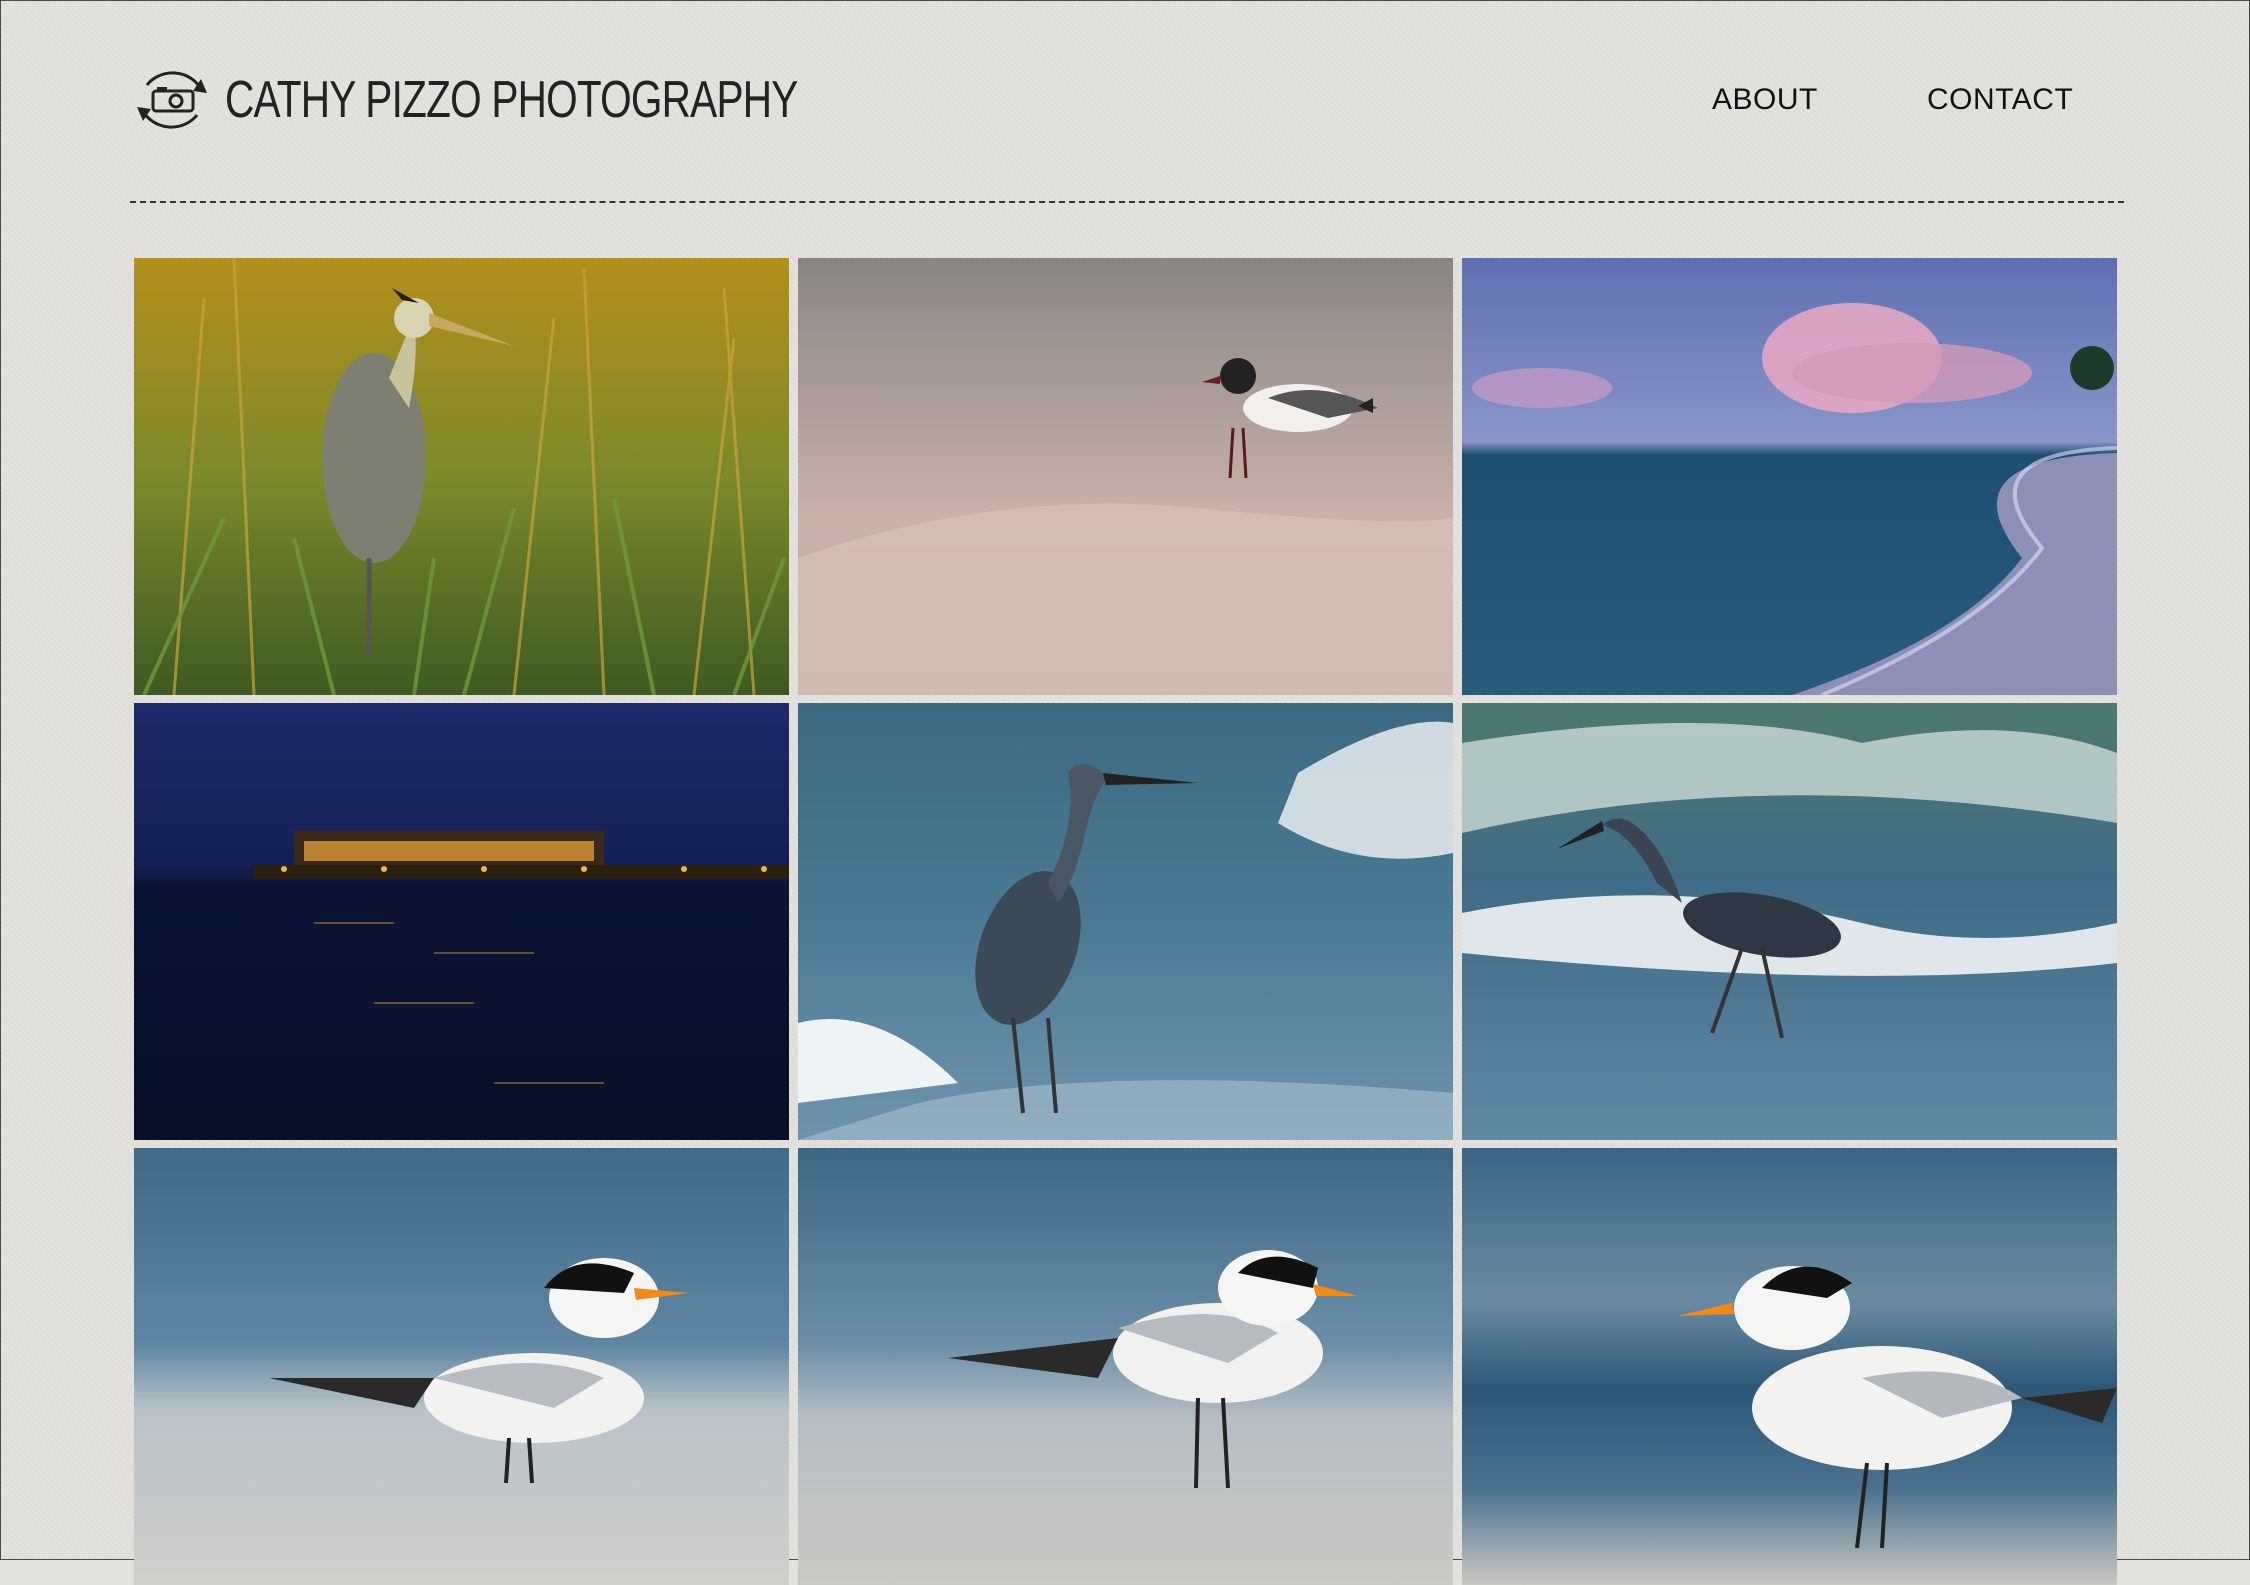 This screenshot has height=1585, width=2250. What do you see at coordinates (461, 921) in the screenshot?
I see `lit-pier-at-night-photo` at bounding box center [461, 921].